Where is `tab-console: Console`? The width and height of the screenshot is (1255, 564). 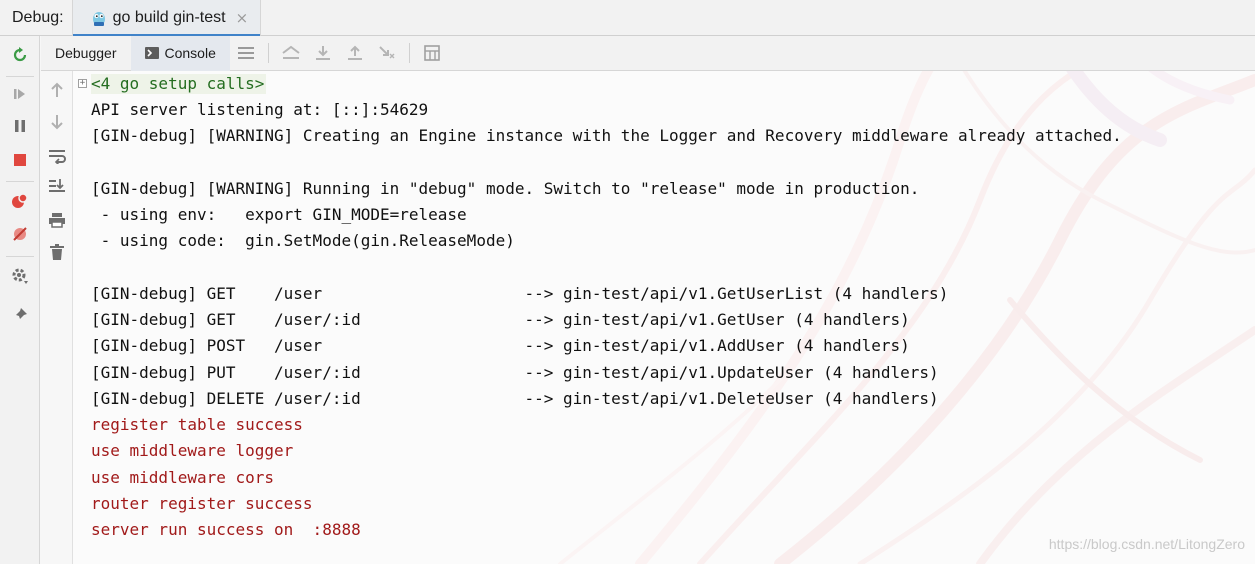 tab-console: Console is located at coordinates (180, 53).